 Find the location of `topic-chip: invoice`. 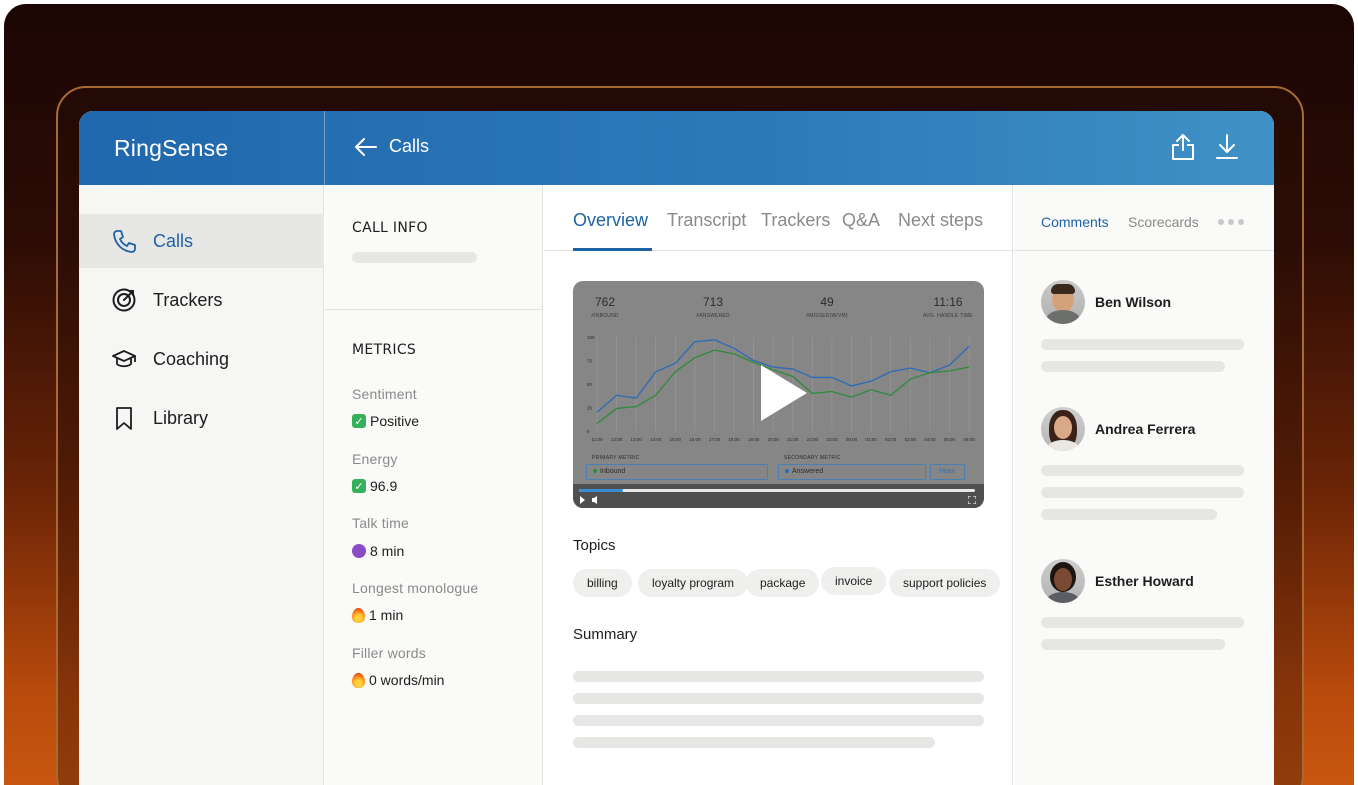

topic-chip: invoice is located at coordinates (854, 581).